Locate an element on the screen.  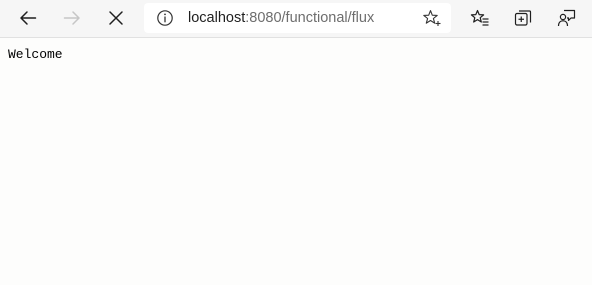
address-bar: localhost:8080/functional/flux is located at coordinates (297, 18).